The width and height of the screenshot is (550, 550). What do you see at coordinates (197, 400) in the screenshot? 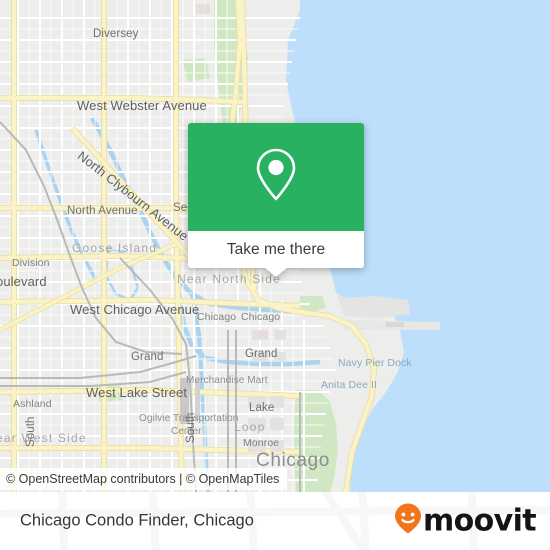
I see `rail-union-platform` at bounding box center [197, 400].